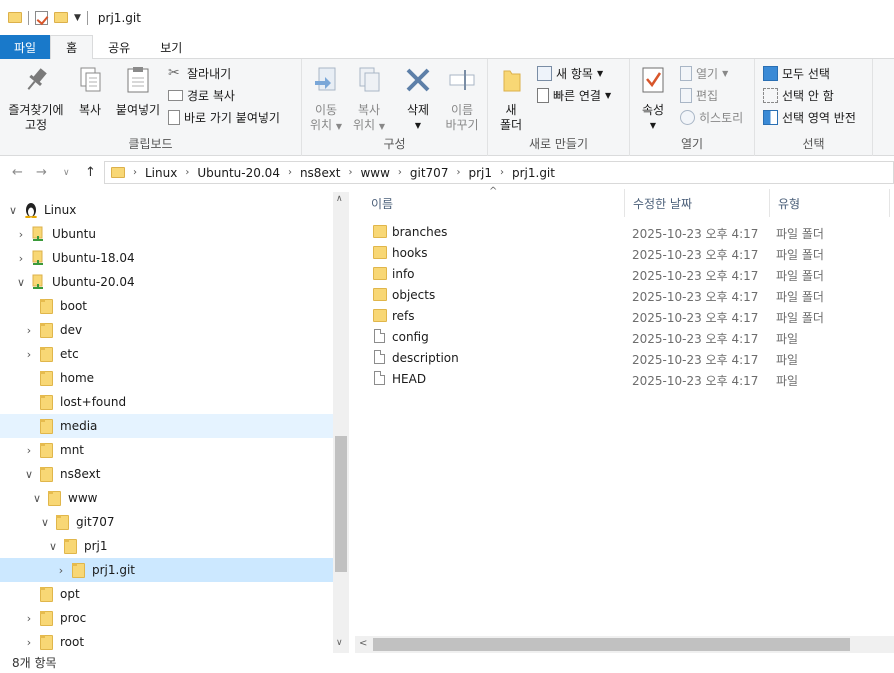 The height and width of the screenshot is (673, 894). I want to click on tree-item: ∨ Ubuntu-20.04, so click(166, 282).